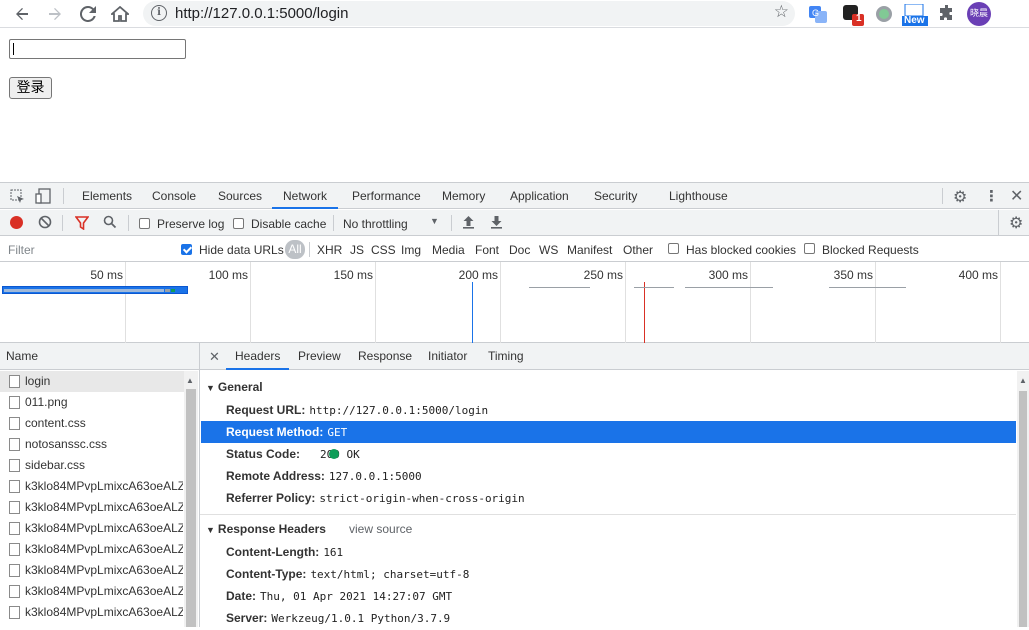 Image resolution: width=1029 pixels, height=630 pixels. What do you see at coordinates (853, 15) in the screenshot?
I see `notification-extension-icon: 1` at bounding box center [853, 15].